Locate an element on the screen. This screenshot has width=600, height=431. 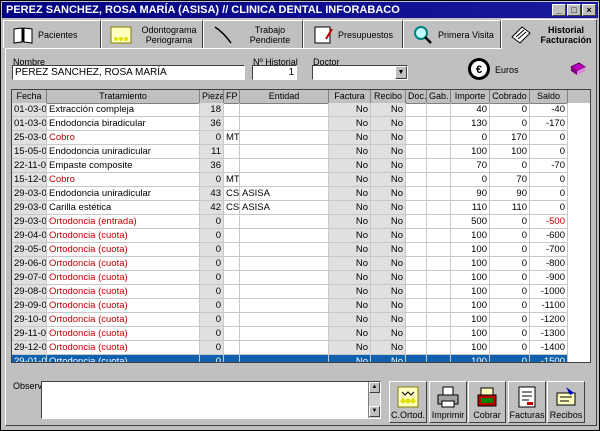
cell-tratamiento: Empaste composite is located at coordinates (123, 166).